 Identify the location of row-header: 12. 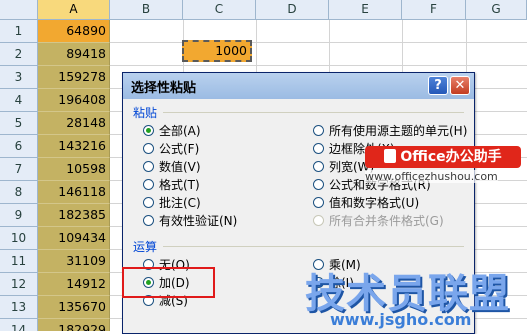
(19, 284).